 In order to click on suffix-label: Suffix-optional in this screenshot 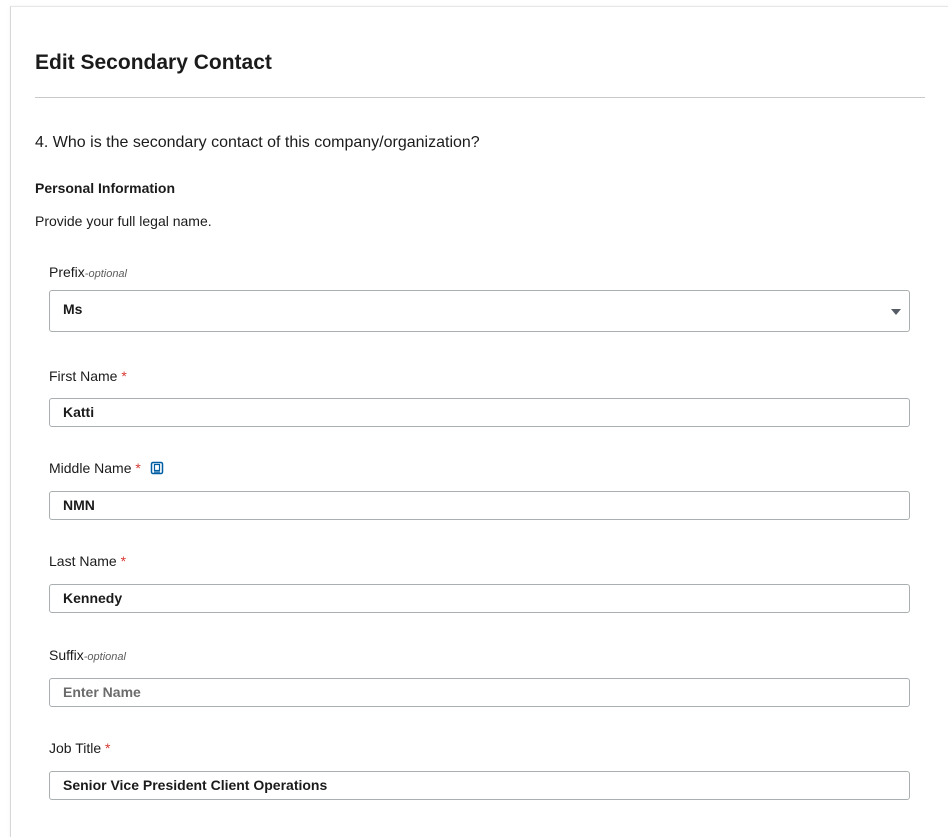, I will do `click(87, 656)`.